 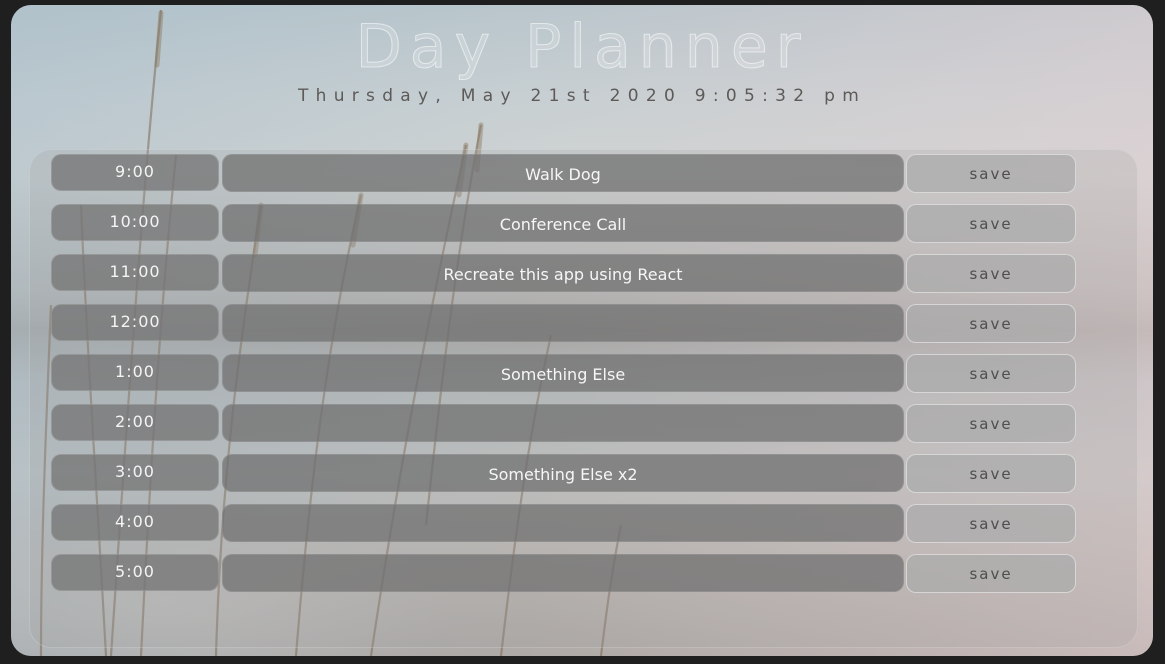 I want to click on page-title: Day Planner, so click(x=582, y=47).